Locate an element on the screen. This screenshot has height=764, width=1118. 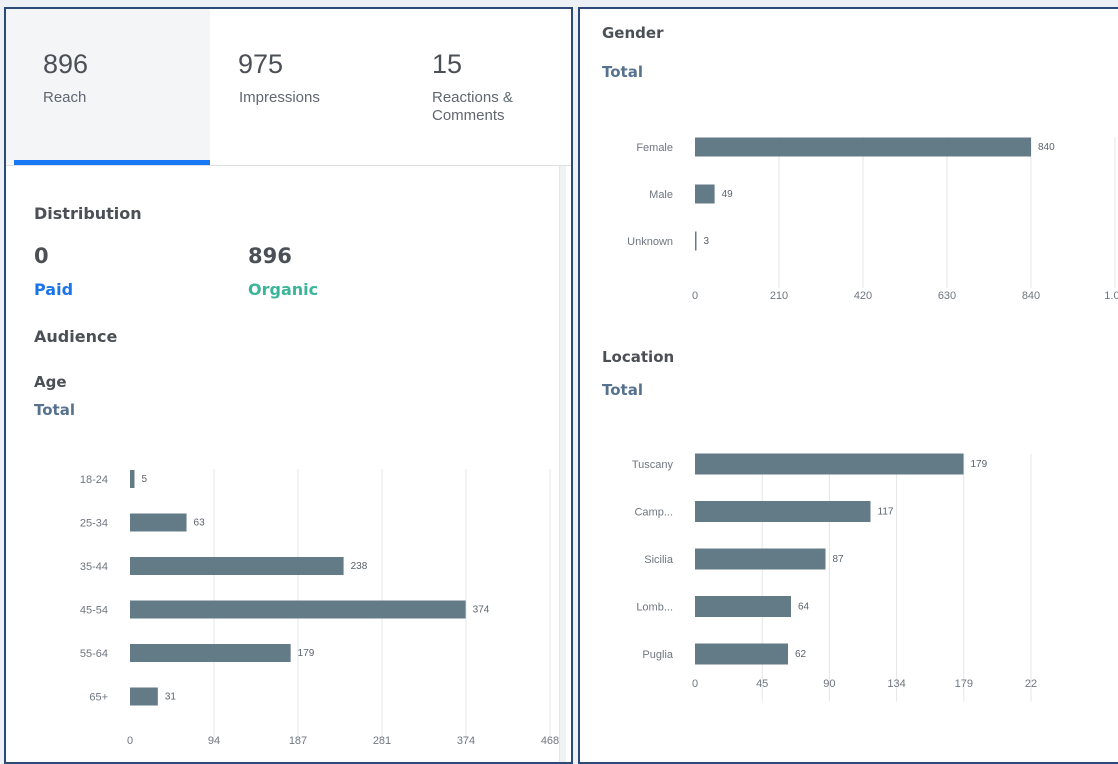
impressions-label: Impressions is located at coordinates (279, 97).